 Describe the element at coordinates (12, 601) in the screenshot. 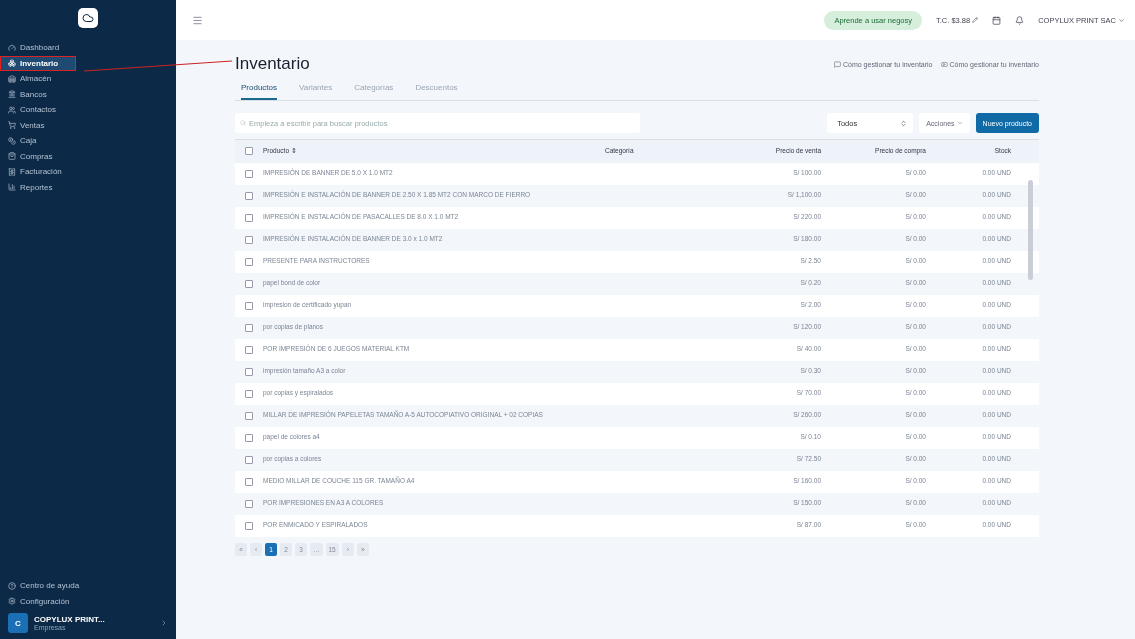

I see `settings-icon` at that location.